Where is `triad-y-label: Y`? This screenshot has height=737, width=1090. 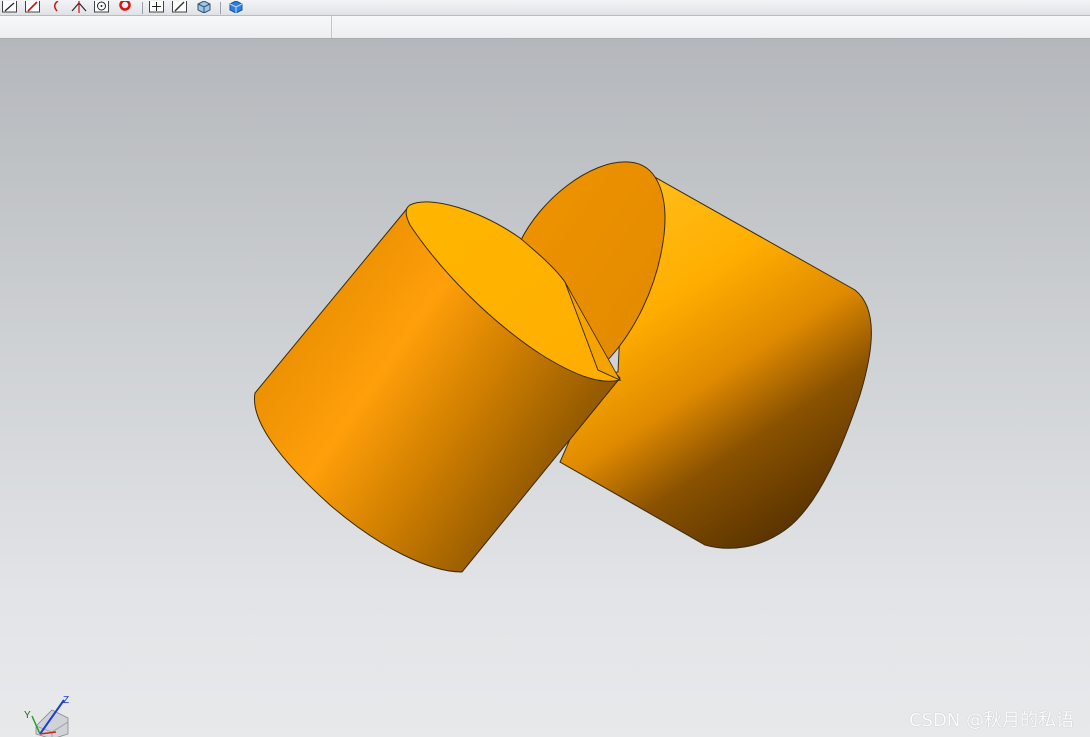 triad-y-label: Y is located at coordinates (27, 715).